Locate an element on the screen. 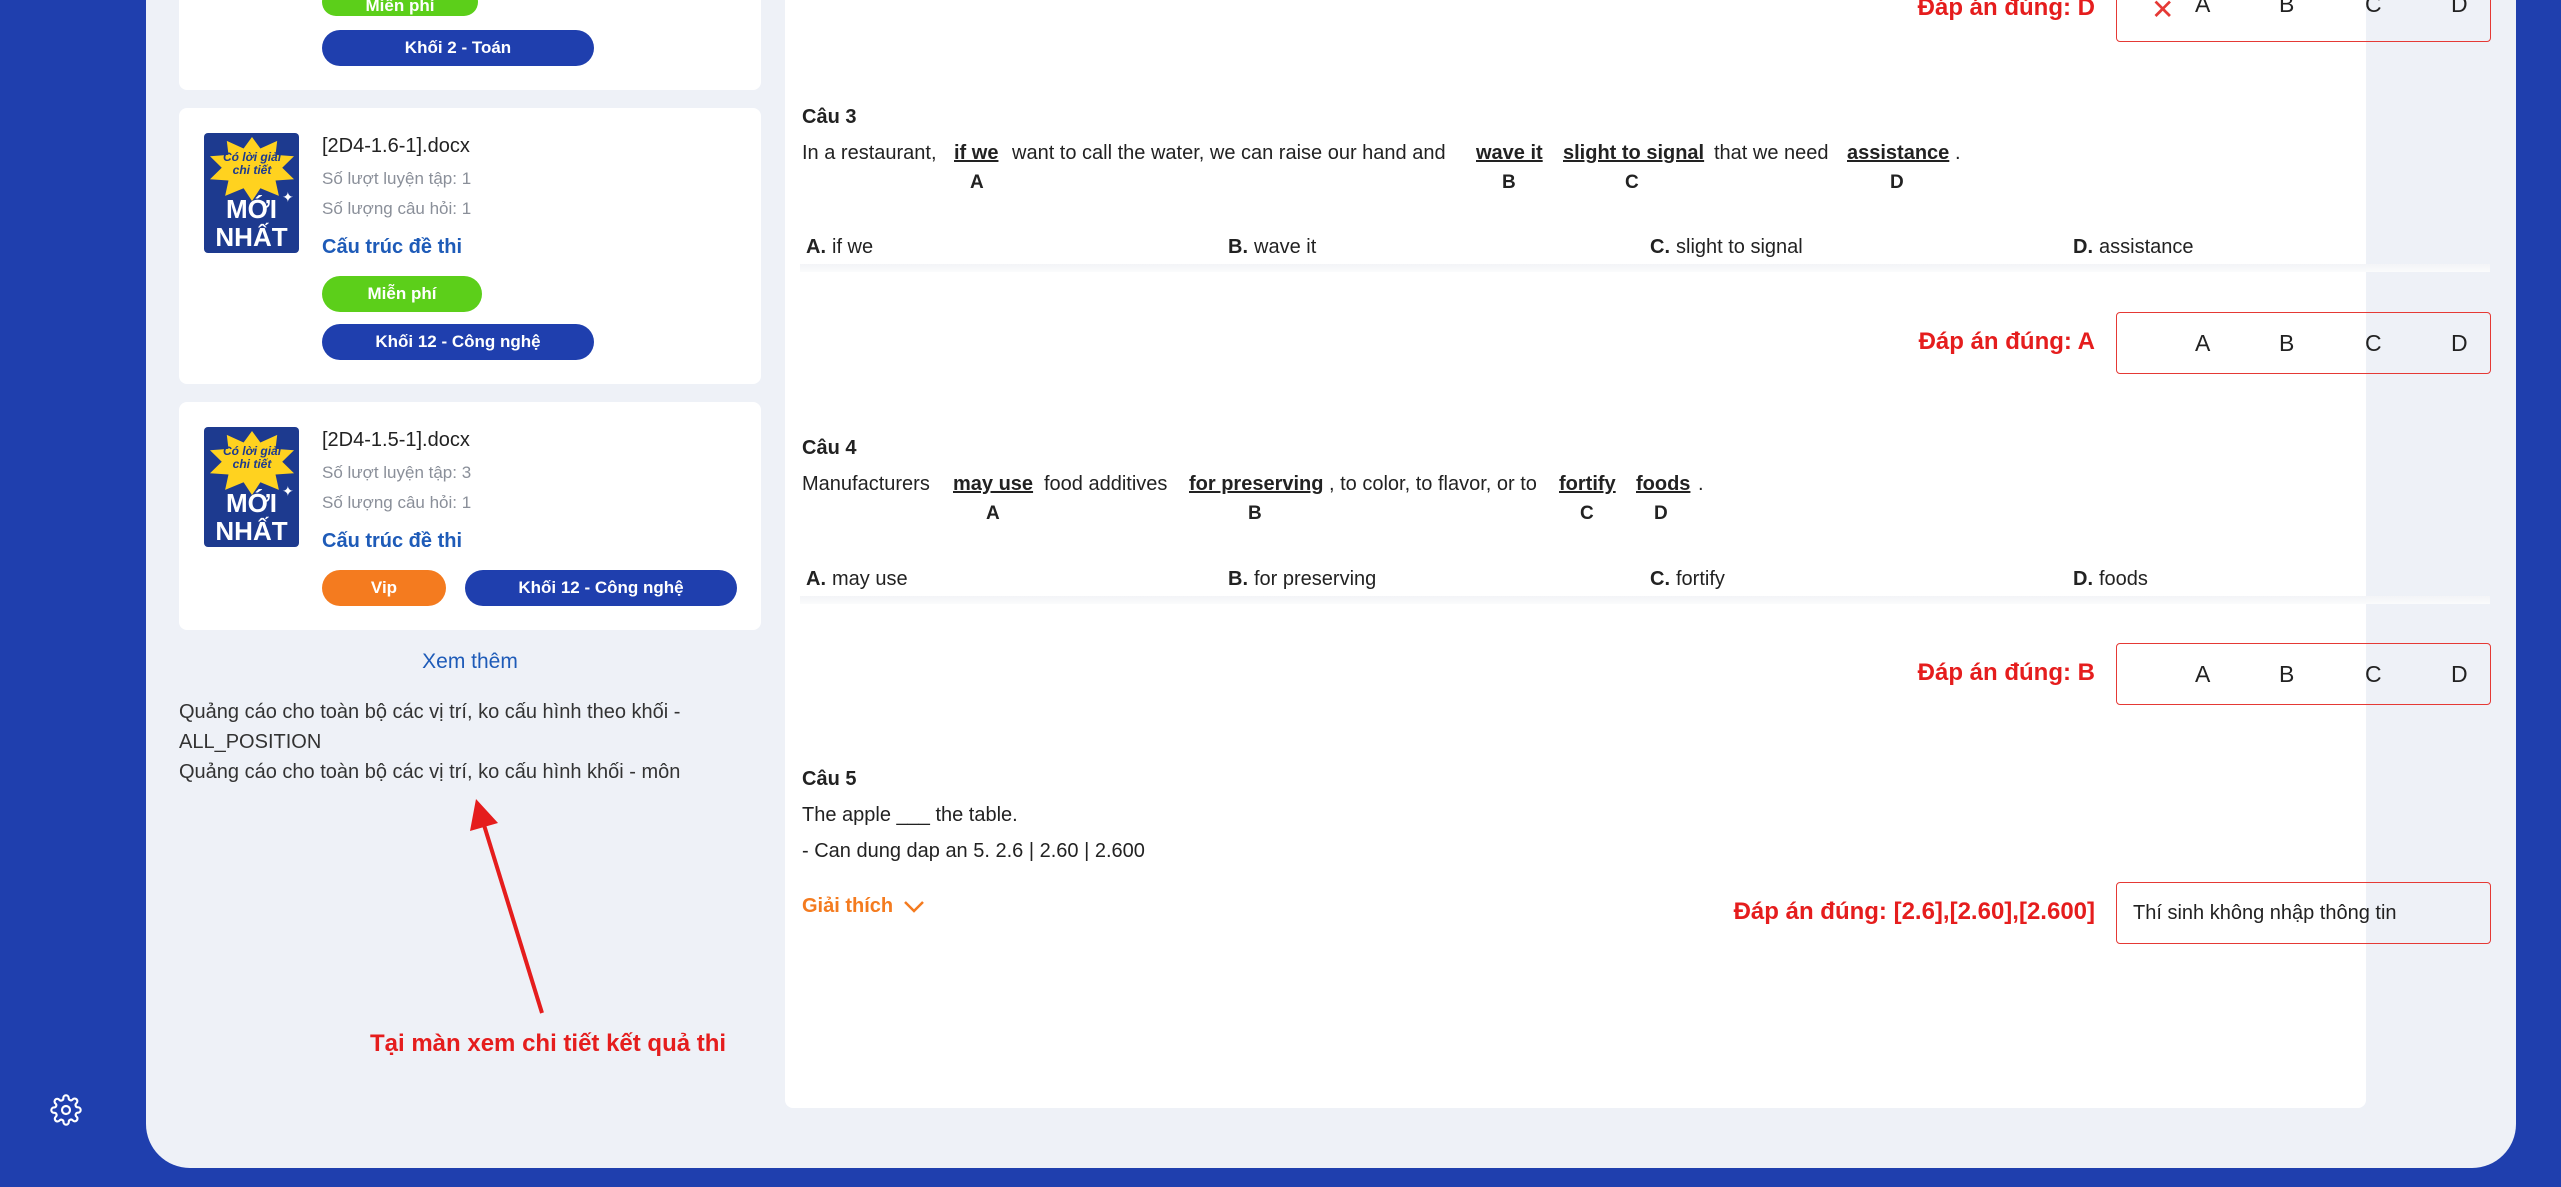 This screenshot has width=2561, height=1187. underlined-segment-b: wave it is located at coordinates (1509, 153).